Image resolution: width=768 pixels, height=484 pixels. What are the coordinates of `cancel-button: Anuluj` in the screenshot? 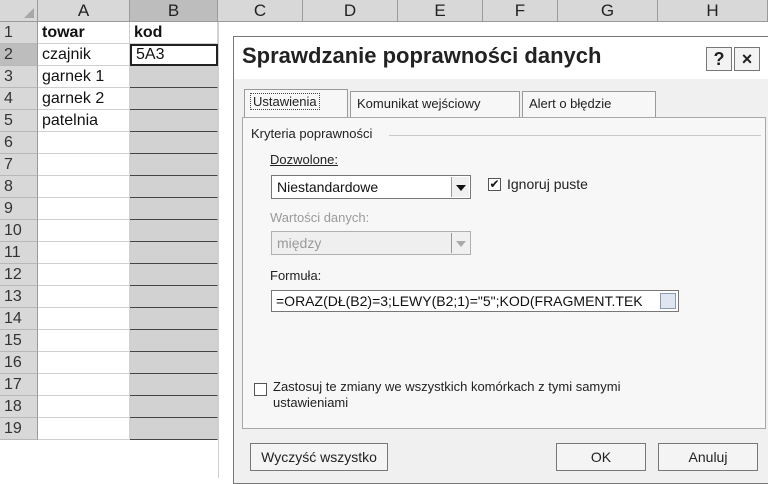 It's located at (708, 457).